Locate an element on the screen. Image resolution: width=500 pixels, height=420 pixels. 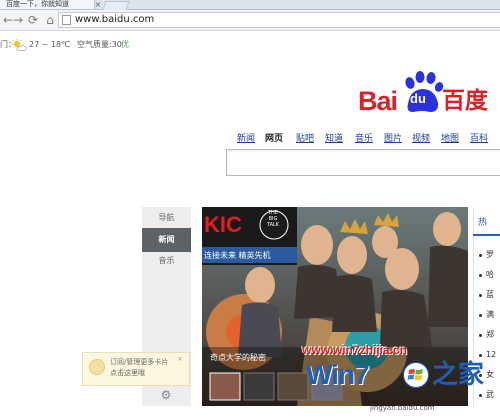
close-icon: × is located at coordinates (180, 359).